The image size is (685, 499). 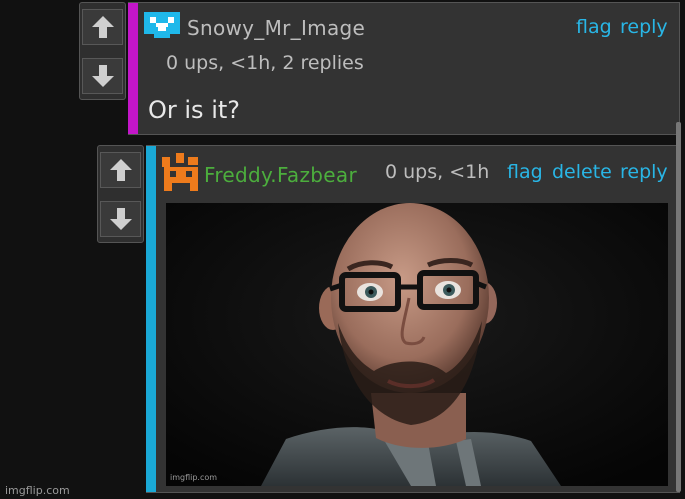 What do you see at coordinates (276, 28) in the screenshot?
I see `username: Snowy_Mr_Image` at bounding box center [276, 28].